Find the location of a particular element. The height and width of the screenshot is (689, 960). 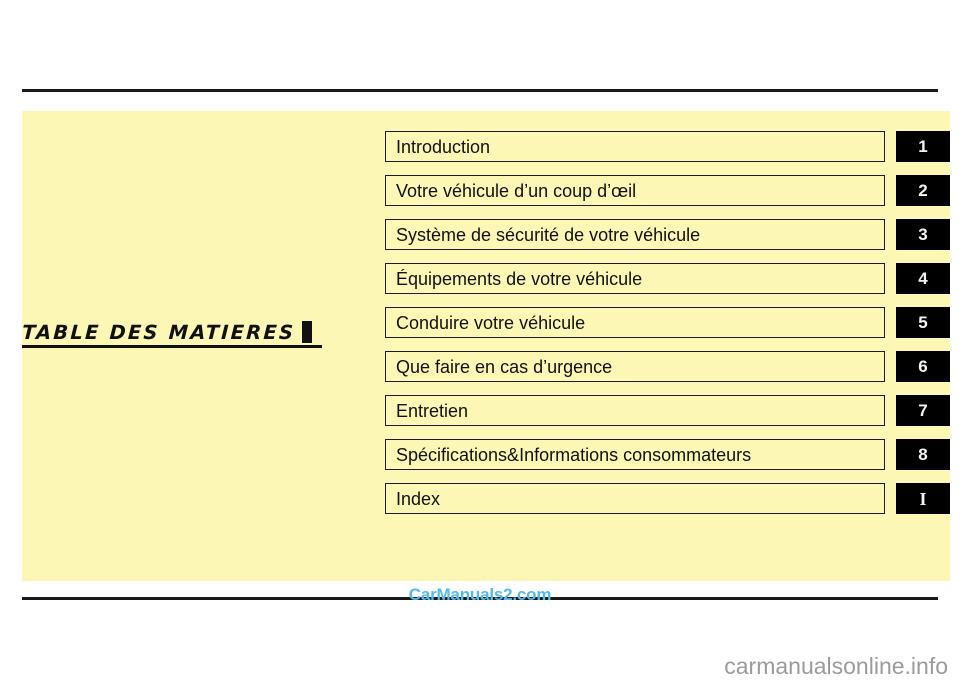

chapter-tab-7: 7 is located at coordinates (923, 410).